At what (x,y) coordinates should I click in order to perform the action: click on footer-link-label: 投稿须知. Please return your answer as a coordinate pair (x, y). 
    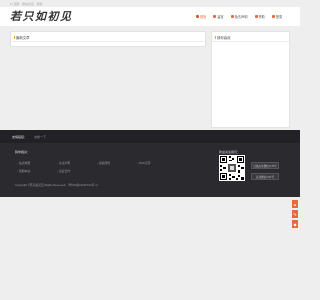
    Looking at the image, I should click on (104, 163).